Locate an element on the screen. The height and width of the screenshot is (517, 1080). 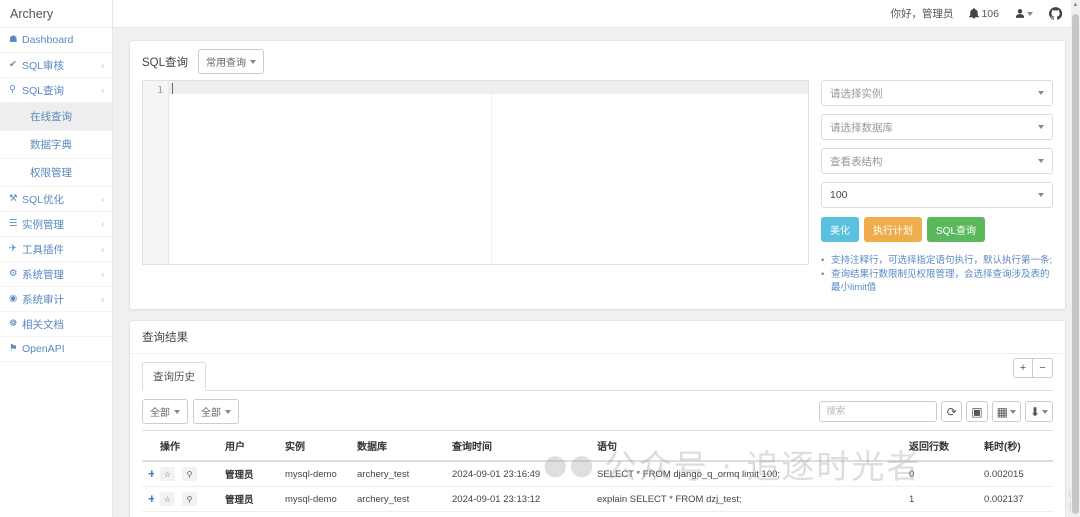
sidebar-subitem-data-dictionary: 数据字典 is located at coordinates (56, 145).